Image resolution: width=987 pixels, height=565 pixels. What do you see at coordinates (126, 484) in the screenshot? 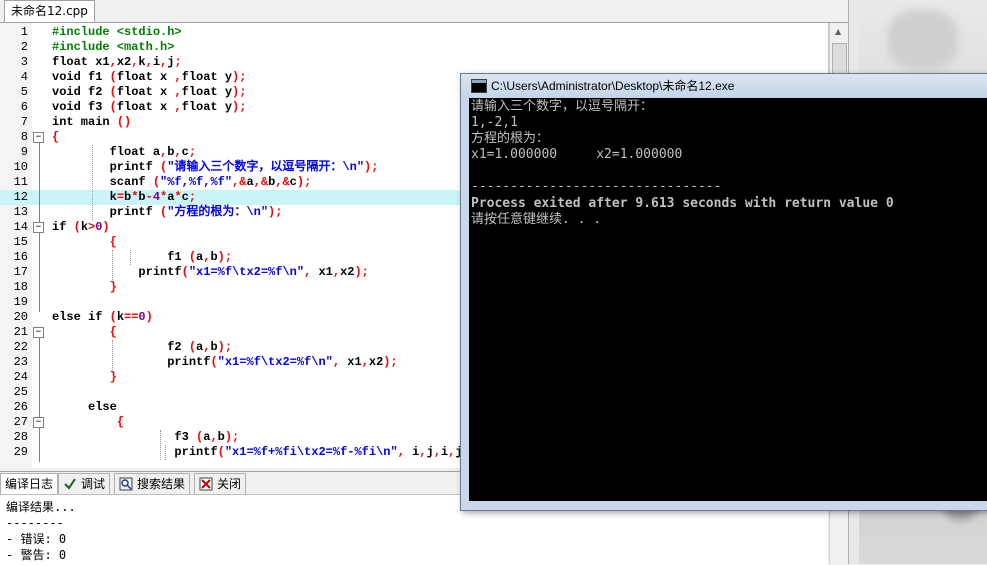
I see `search-icon` at bounding box center [126, 484].